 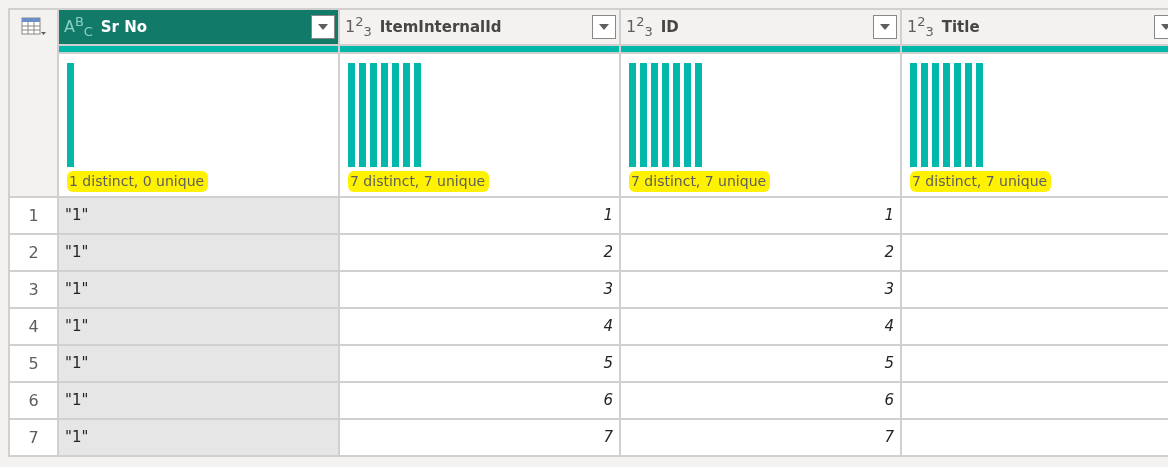 I want to click on row-number: 4, so click(x=33, y=326).